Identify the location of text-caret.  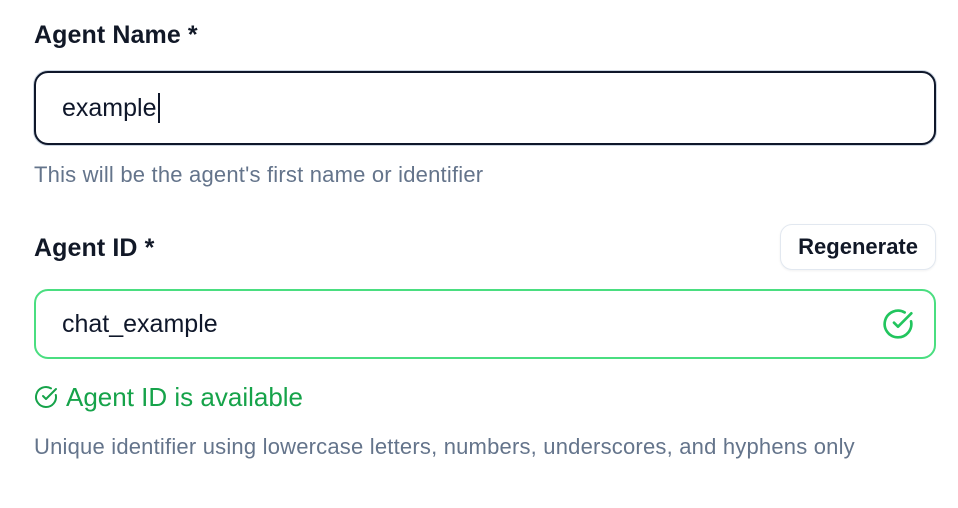
(158, 108).